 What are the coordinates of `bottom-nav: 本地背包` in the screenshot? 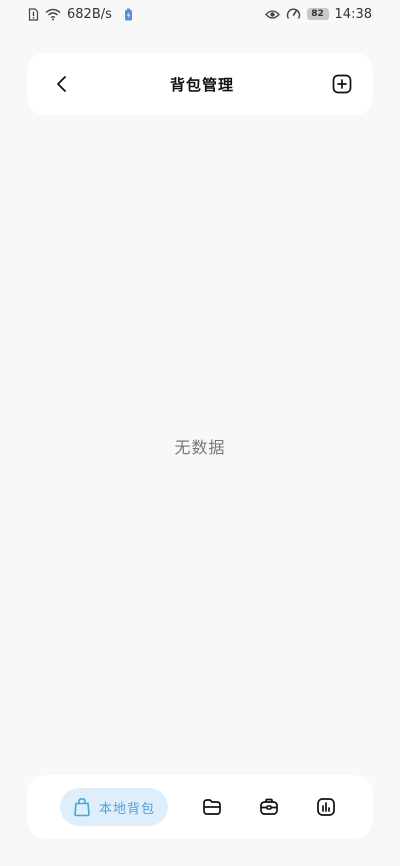 It's located at (200, 807).